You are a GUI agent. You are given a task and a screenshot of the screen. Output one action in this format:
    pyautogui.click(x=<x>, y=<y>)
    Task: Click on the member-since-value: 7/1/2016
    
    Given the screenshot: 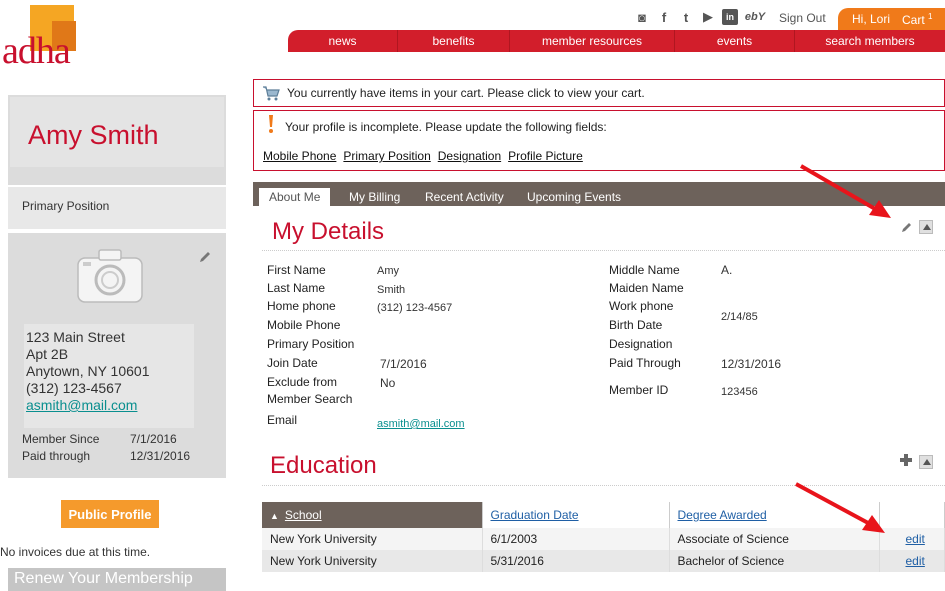 What is the action you would take?
    pyautogui.click(x=153, y=439)
    